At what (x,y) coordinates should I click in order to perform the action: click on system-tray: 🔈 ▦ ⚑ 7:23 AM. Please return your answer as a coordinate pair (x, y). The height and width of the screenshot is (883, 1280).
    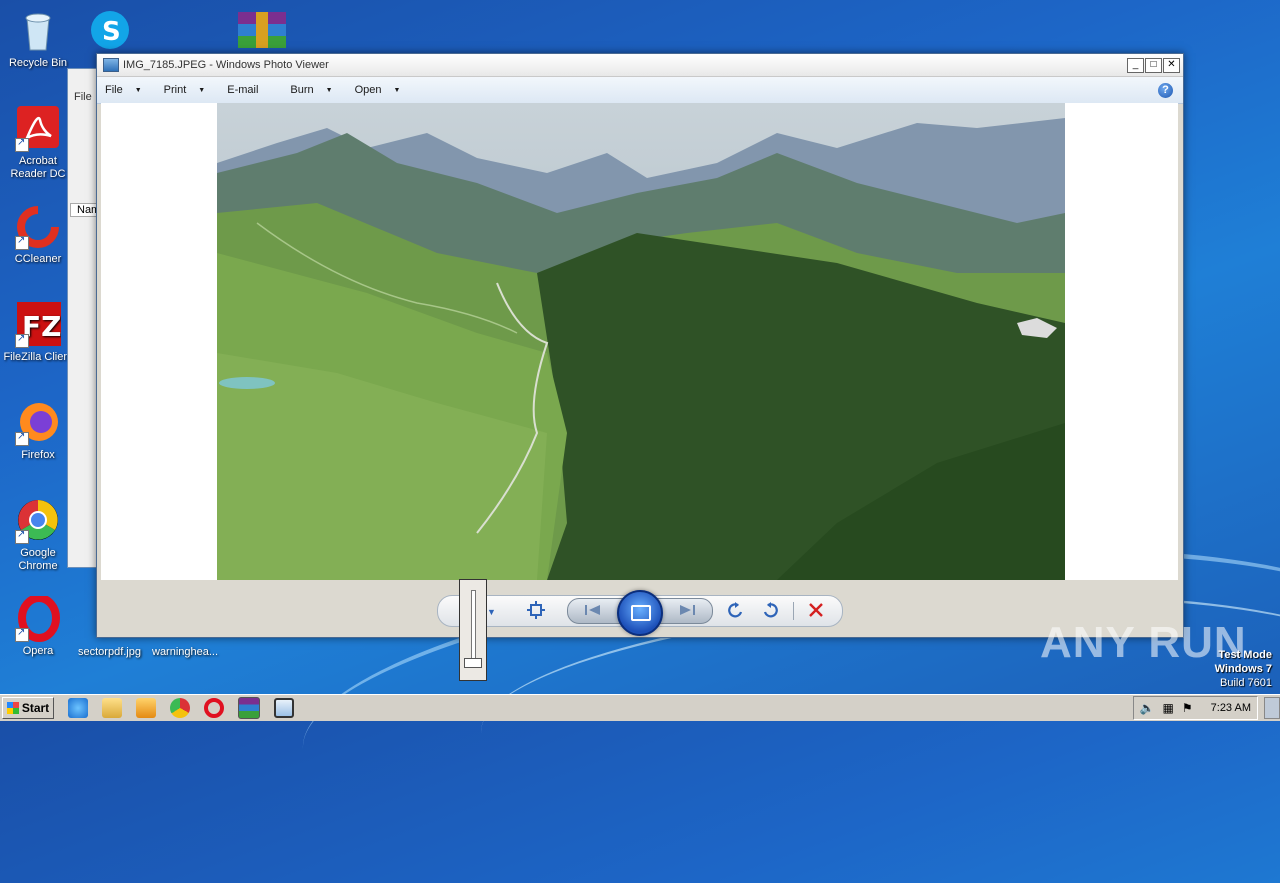
    Looking at the image, I should click on (1195, 708).